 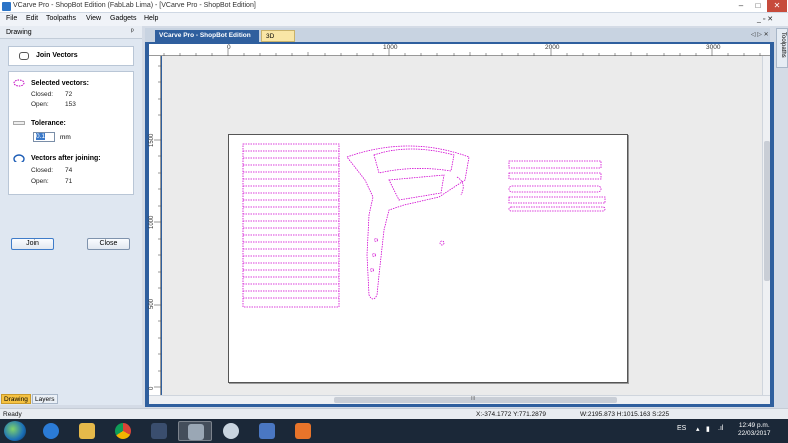 I want to click on join-button: Join, so click(x=32, y=244).